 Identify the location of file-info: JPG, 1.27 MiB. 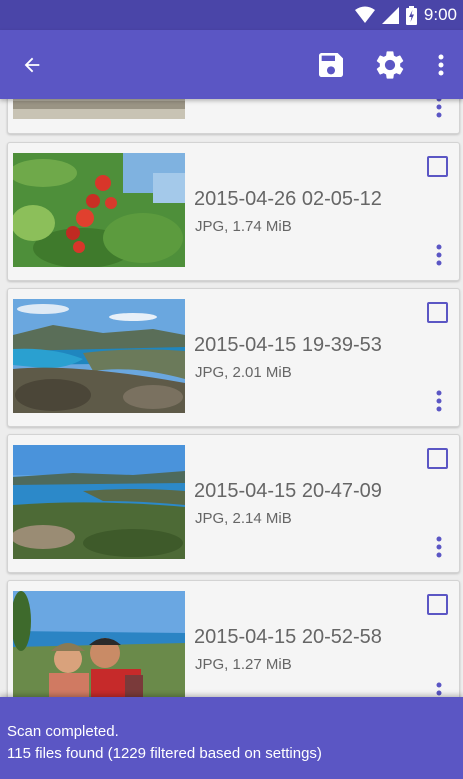
(243, 664).